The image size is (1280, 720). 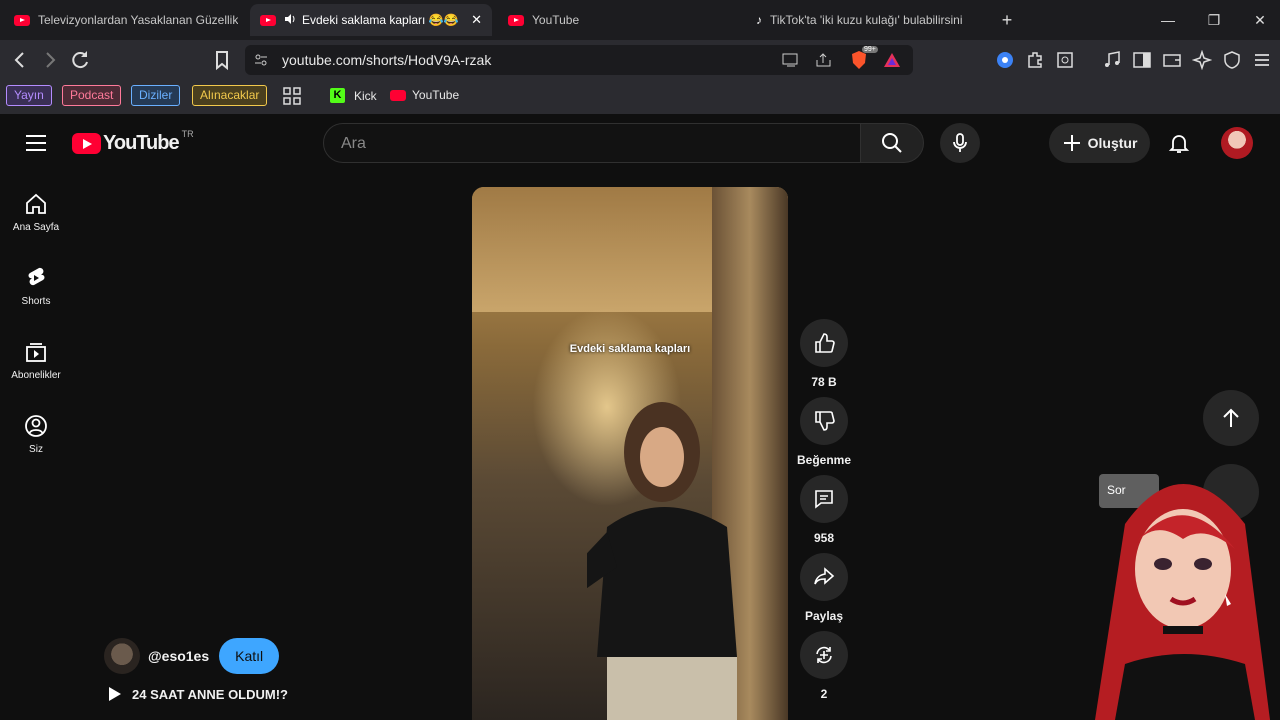 I want to click on hamburger-menu-icon, so click(x=36, y=143).